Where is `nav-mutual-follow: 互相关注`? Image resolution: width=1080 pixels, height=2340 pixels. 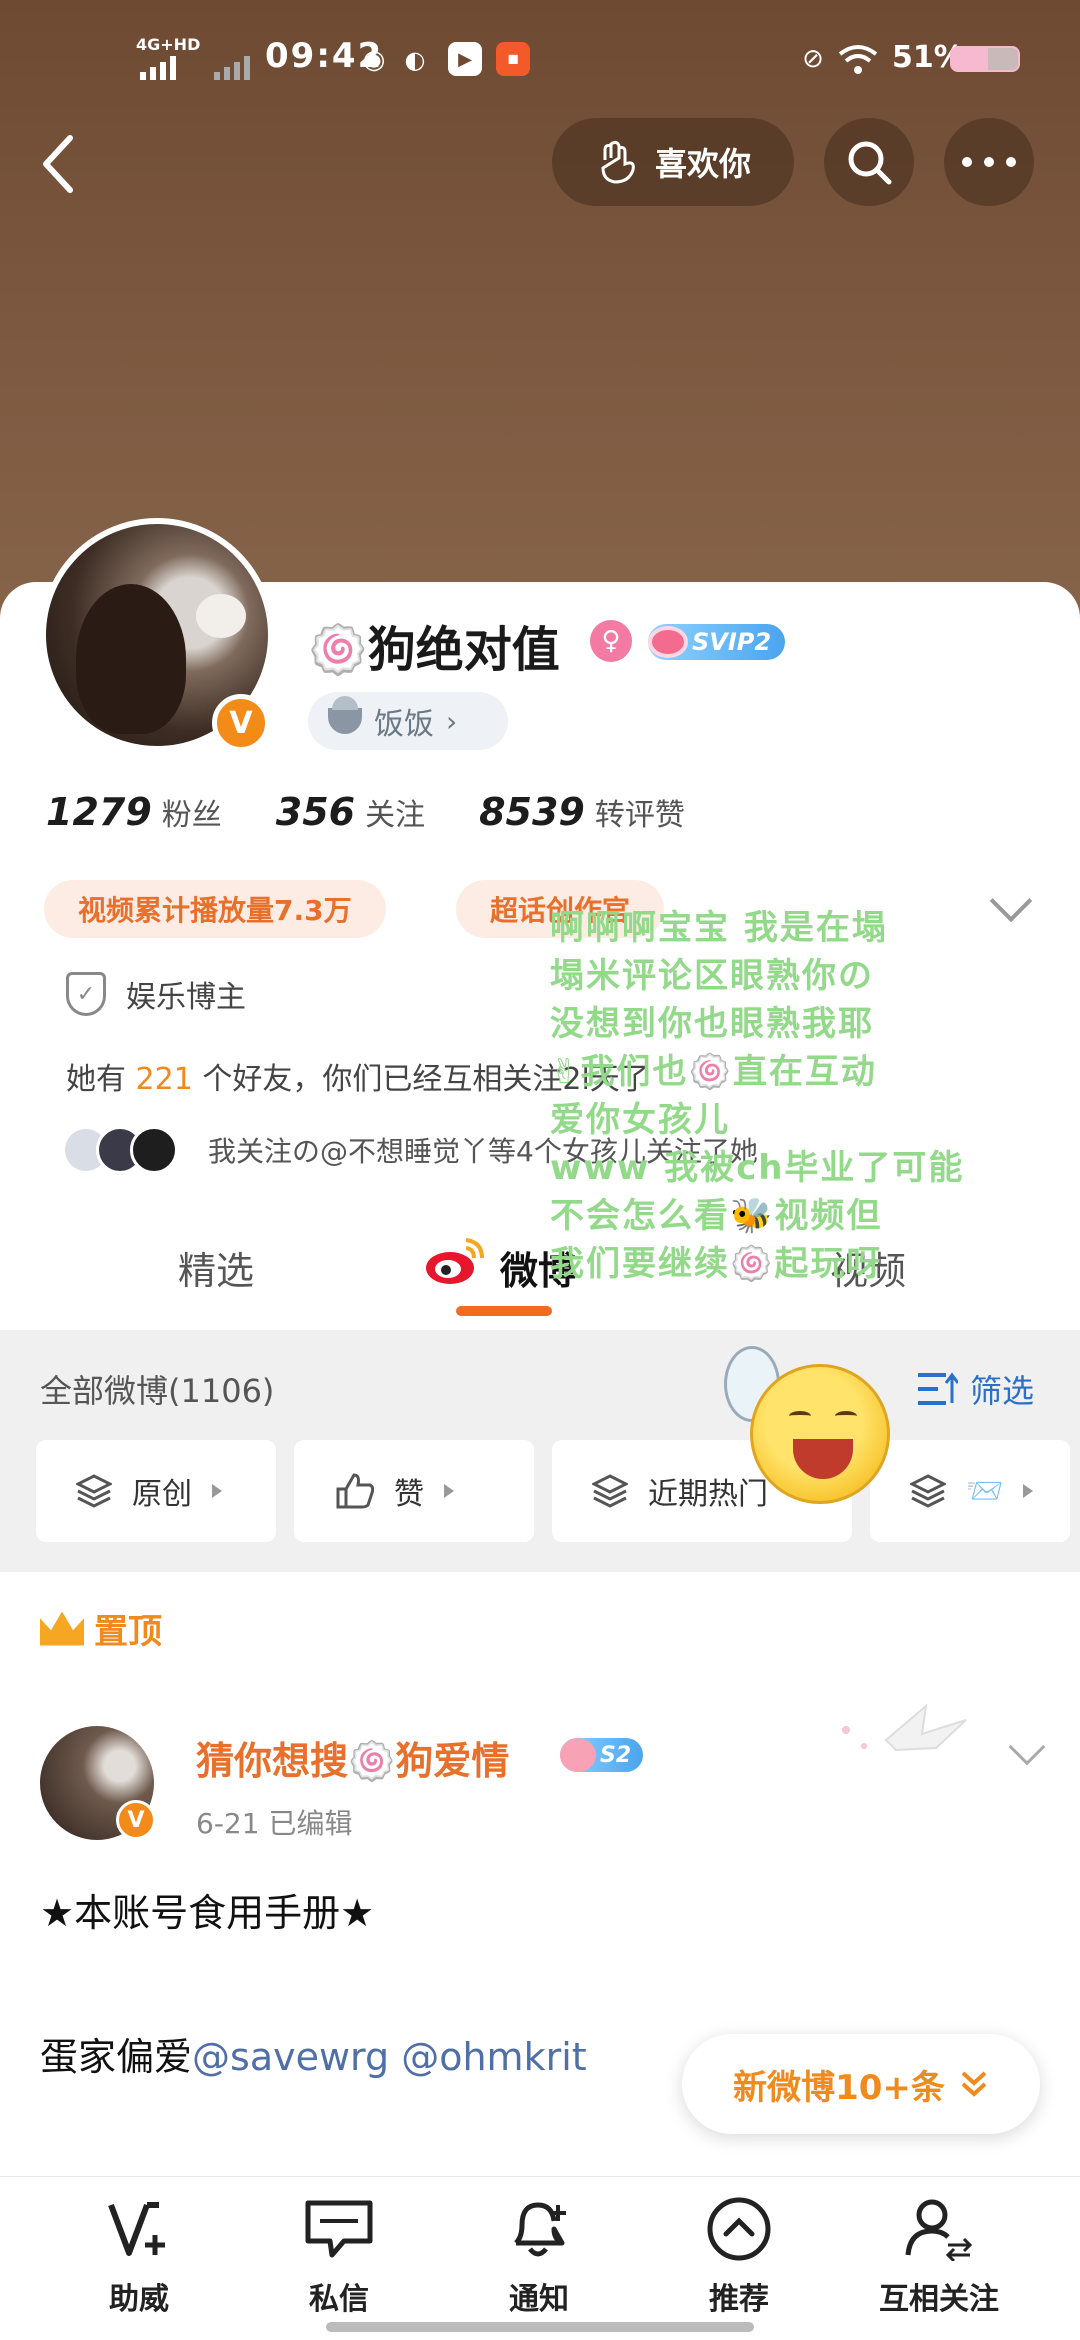 nav-mutual-follow: 互相关注 is located at coordinates (939, 2257).